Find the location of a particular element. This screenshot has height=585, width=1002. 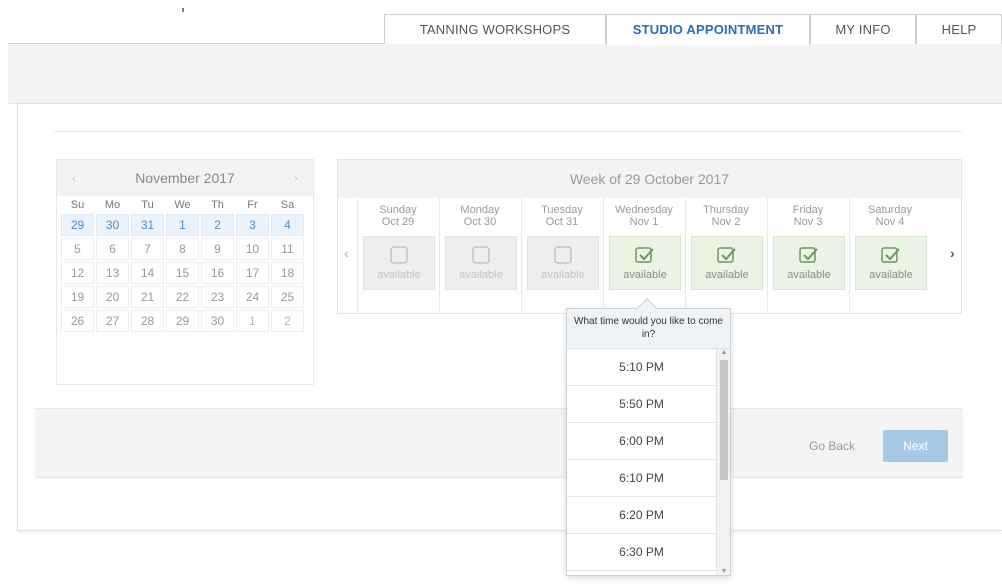

tab-studio-appointment: STUDIO APPOINTMENT is located at coordinates (708, 29).